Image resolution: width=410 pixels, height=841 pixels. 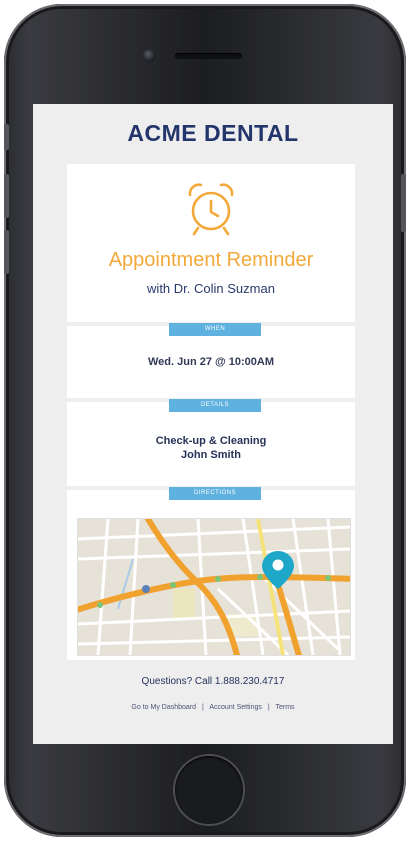 I want to click on appointment-datetime: Wed. Jun 27 @ 10:00AM, so click(x=211, y=362).